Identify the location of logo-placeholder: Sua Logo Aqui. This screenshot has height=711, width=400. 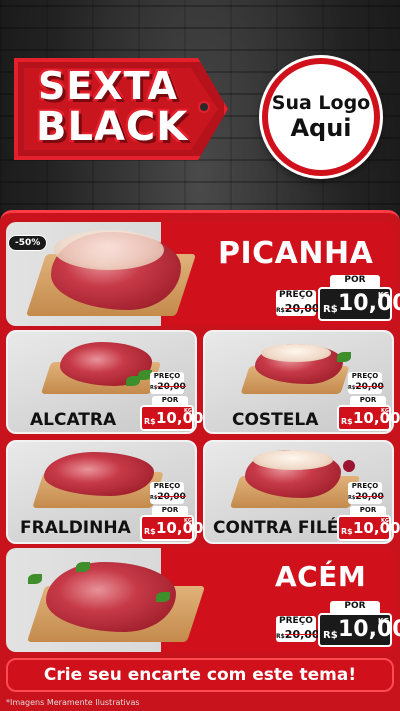
(321, 117).